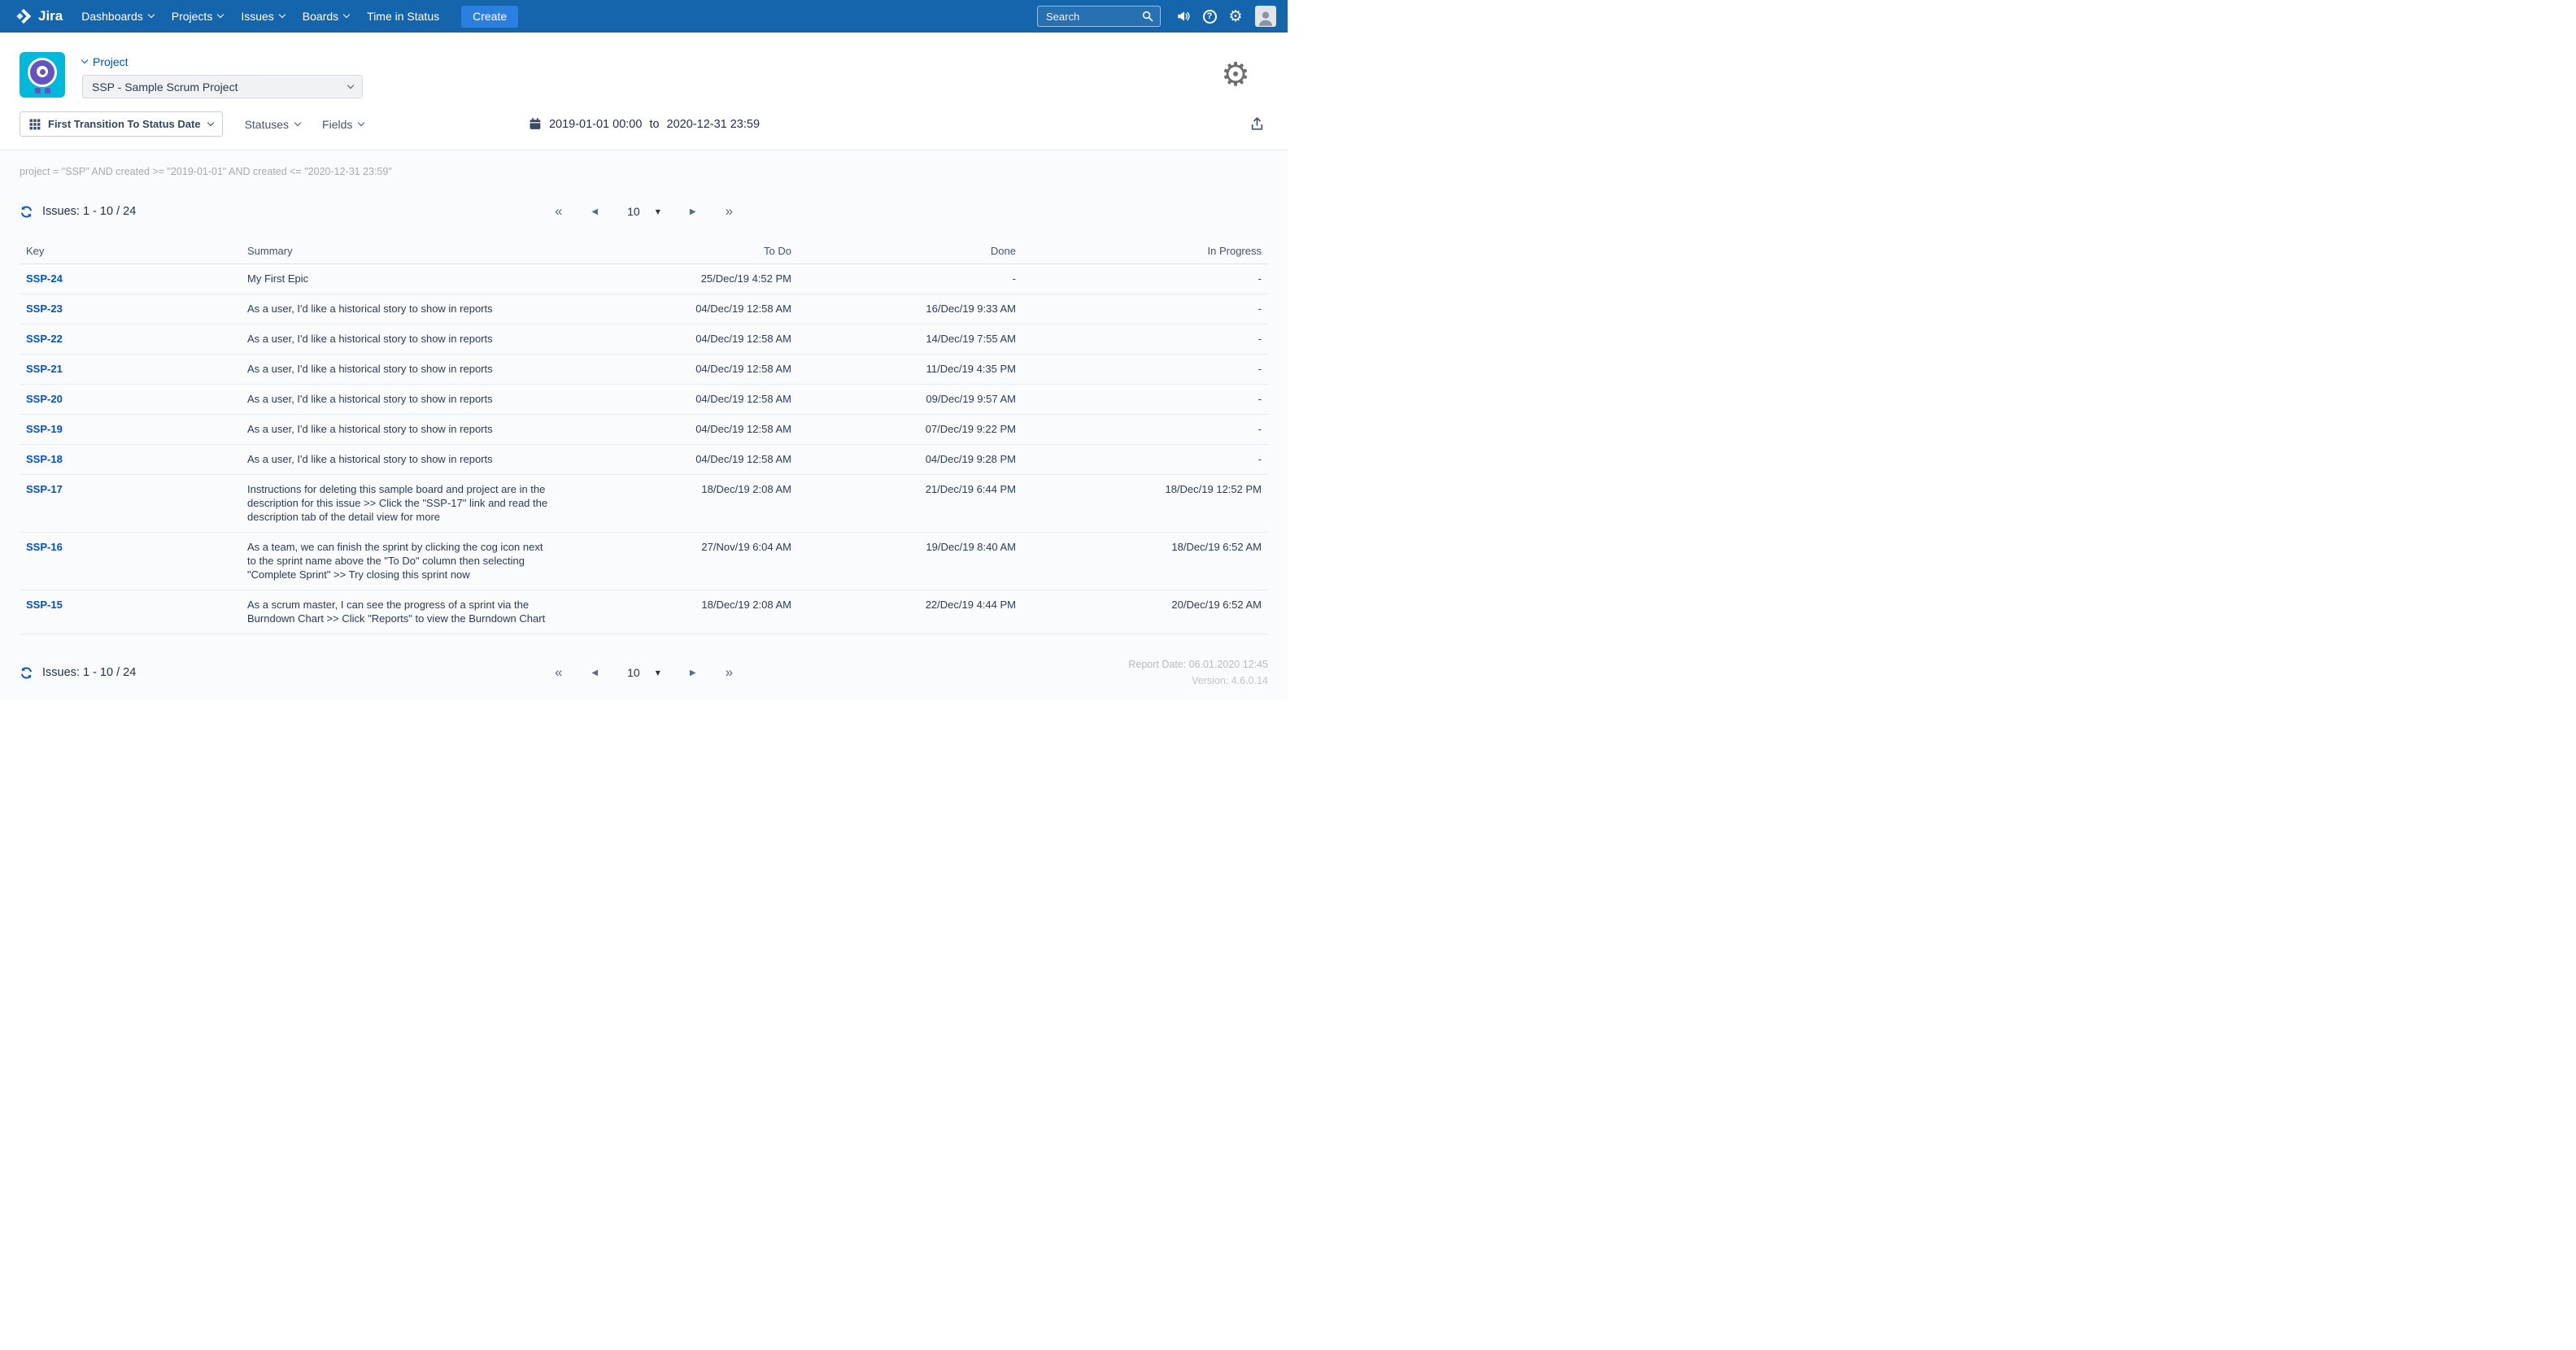 This screenshot has width=2576, height=1350. What do you see at coordinates (678, 251) in the screenshot?
I see `column-header-todo: To Do` at bounding box center [678, 251].